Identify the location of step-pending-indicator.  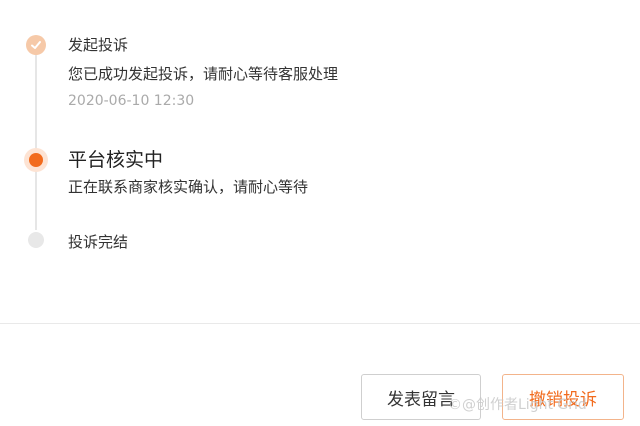
(36, 240).